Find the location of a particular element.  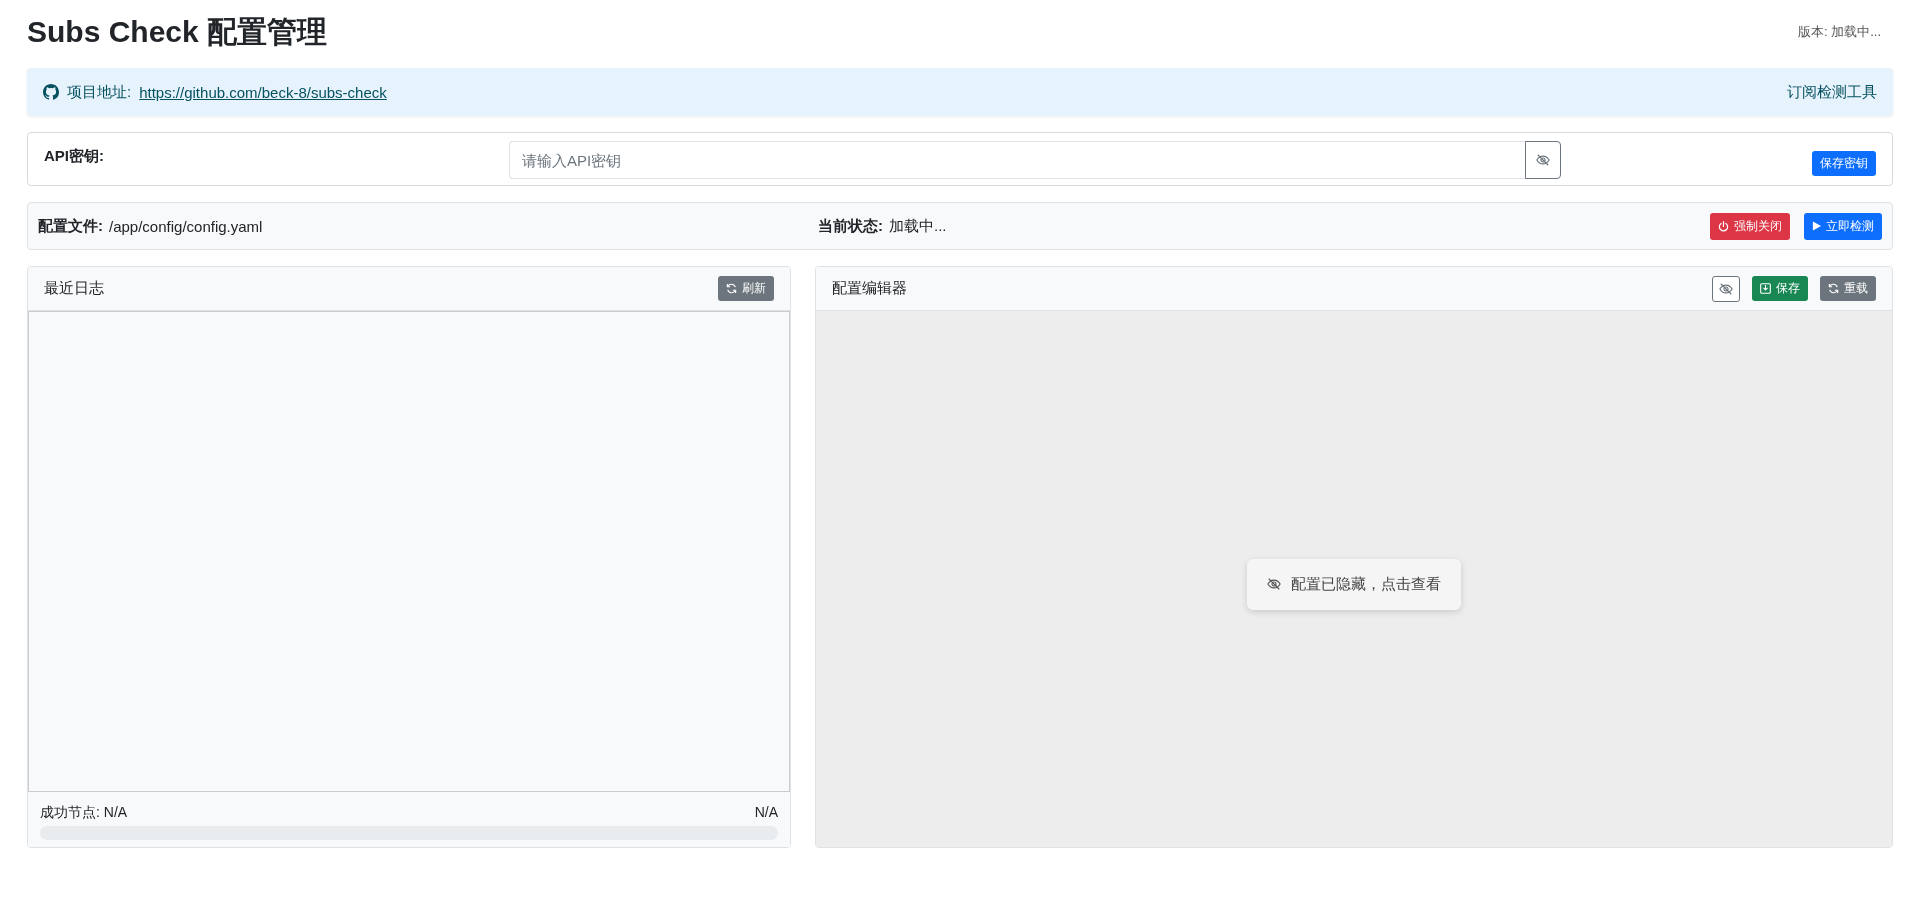

force-close-button: 强制关闭 is located at coordinates (1750, 226).